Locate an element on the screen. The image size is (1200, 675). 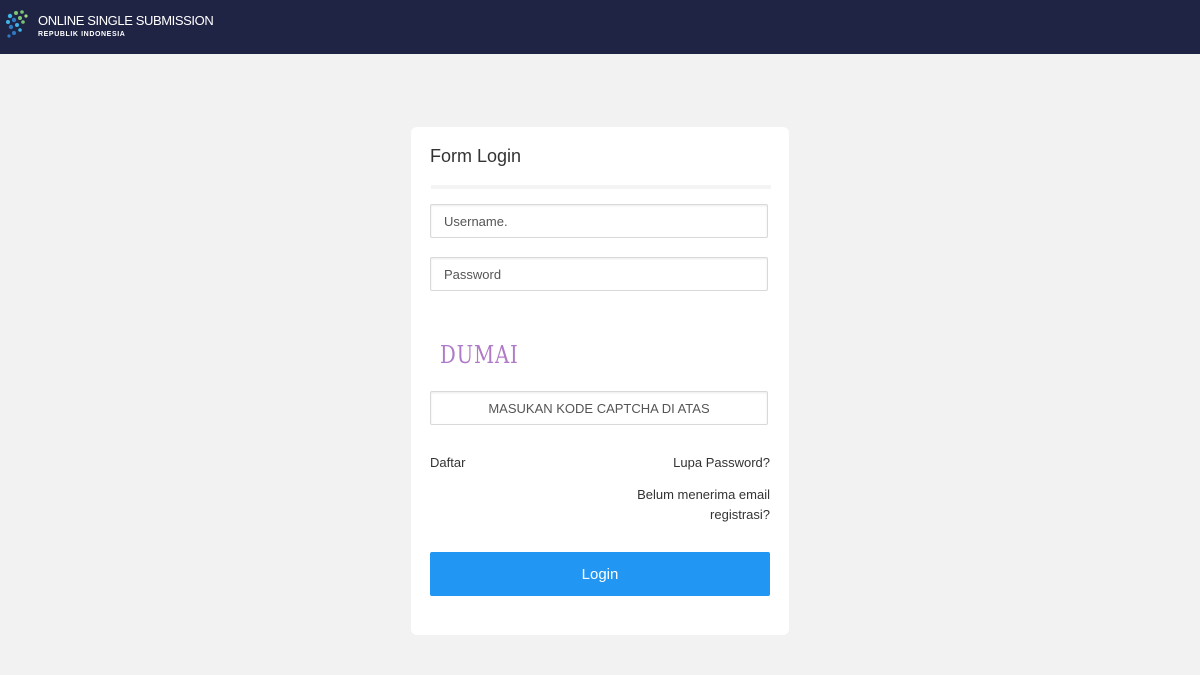
logo-title: ONLINE SINGLE SUBMISSION is located at coordinates (126, 20).